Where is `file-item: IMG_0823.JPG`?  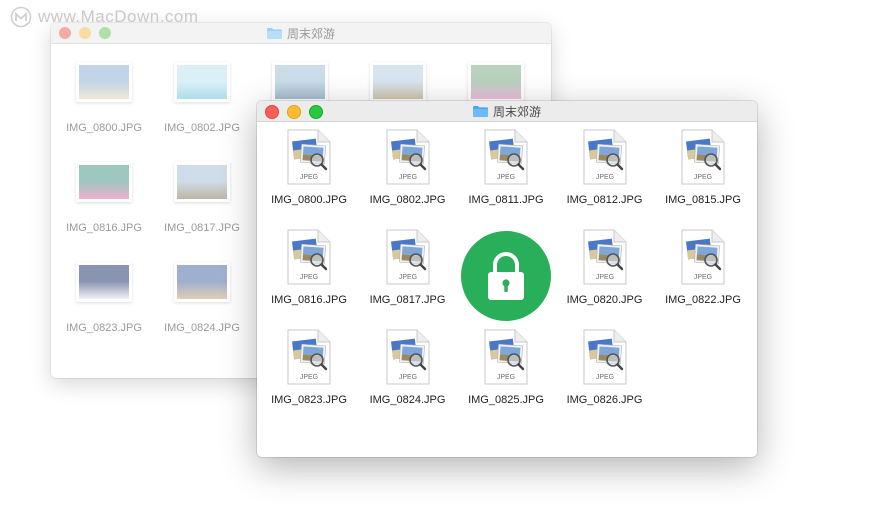 file-item: IMG_0823.JPG is located at coordinates (104, 298).